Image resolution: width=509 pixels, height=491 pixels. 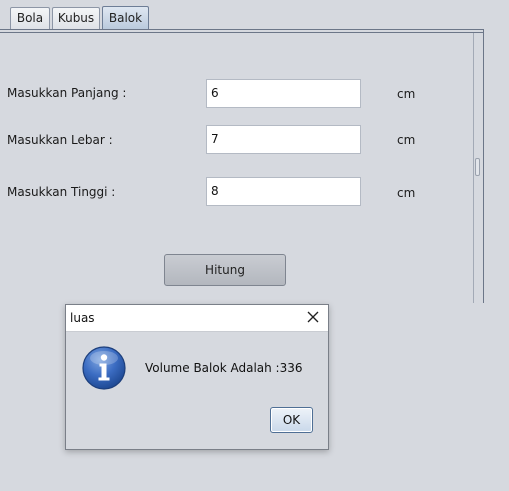 What do you see at coordinates (283, 139) in the screenshot?
I see `lebar-input: 7` at bounding box center [283, 139].